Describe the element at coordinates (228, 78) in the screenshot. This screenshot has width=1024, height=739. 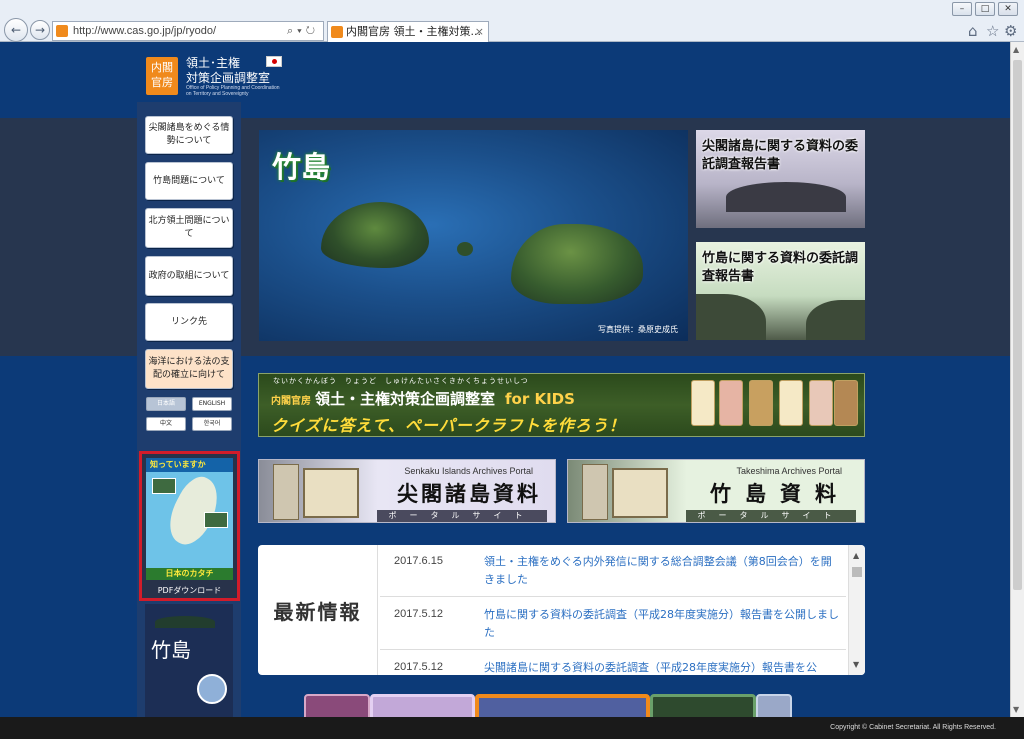
I see `site-title-line2: 対策企画調整室` at that location.